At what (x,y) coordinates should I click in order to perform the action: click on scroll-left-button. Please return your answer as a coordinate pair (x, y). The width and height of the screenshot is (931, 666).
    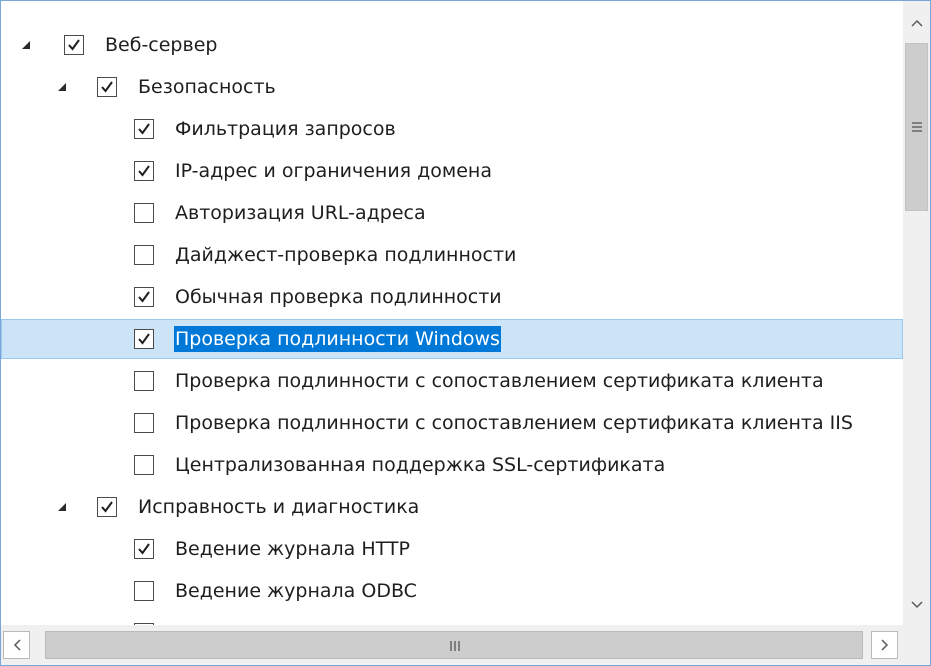
    Looking at the image, I should click on (16, 645).